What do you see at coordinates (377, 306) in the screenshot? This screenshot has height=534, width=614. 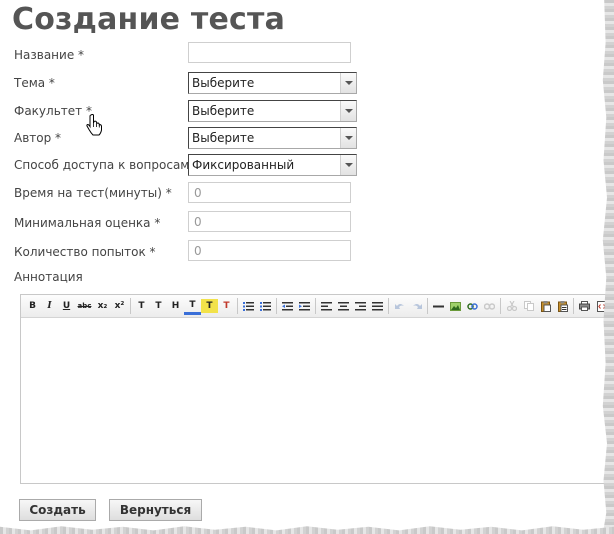 I see `align-justify-icon` at bounding box center [377, 306].